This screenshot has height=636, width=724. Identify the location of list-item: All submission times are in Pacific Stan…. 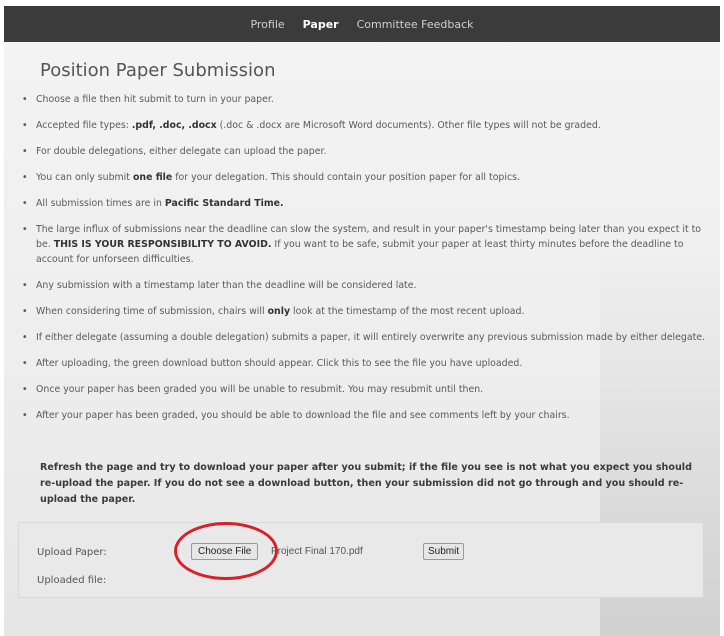
(364, 203).